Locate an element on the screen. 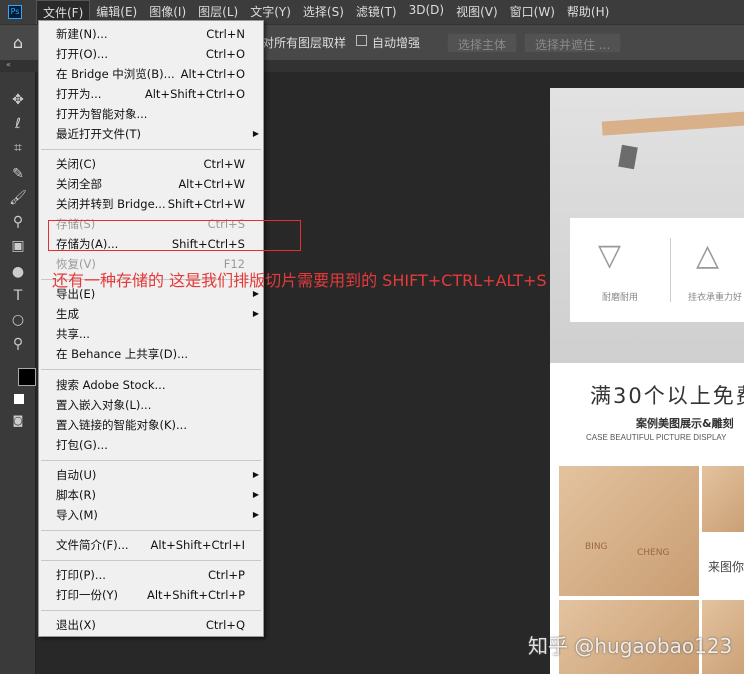 This screenshot has width=744, height=674. menu-item: 关闭(C) Ctrl+W is located at coordinates (151, 164).